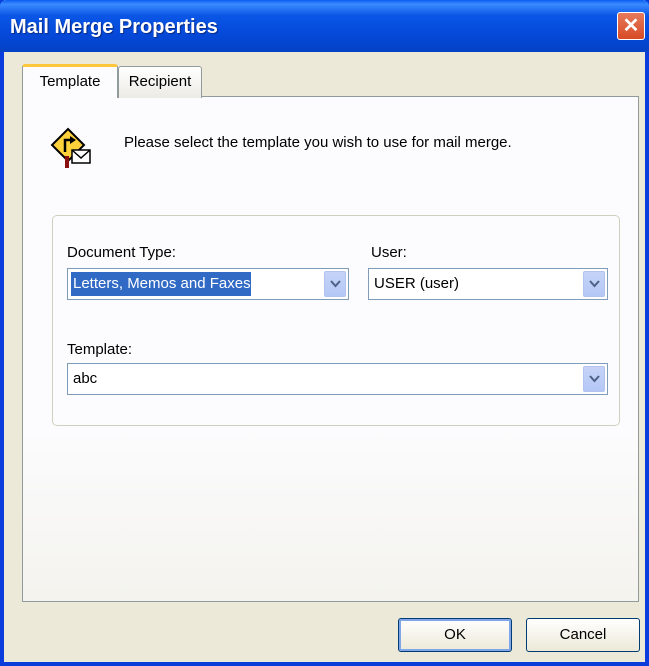  Describe the element at coordinates (337, 379) in the screenshot. I see `template-dropdown: abc` at that location.